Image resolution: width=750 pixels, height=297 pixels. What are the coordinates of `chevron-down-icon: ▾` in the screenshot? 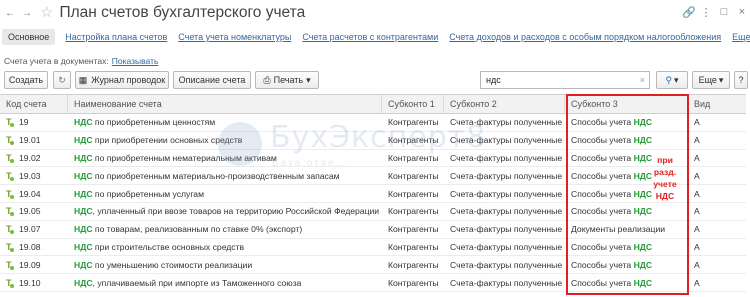 It's located at (721, 79).